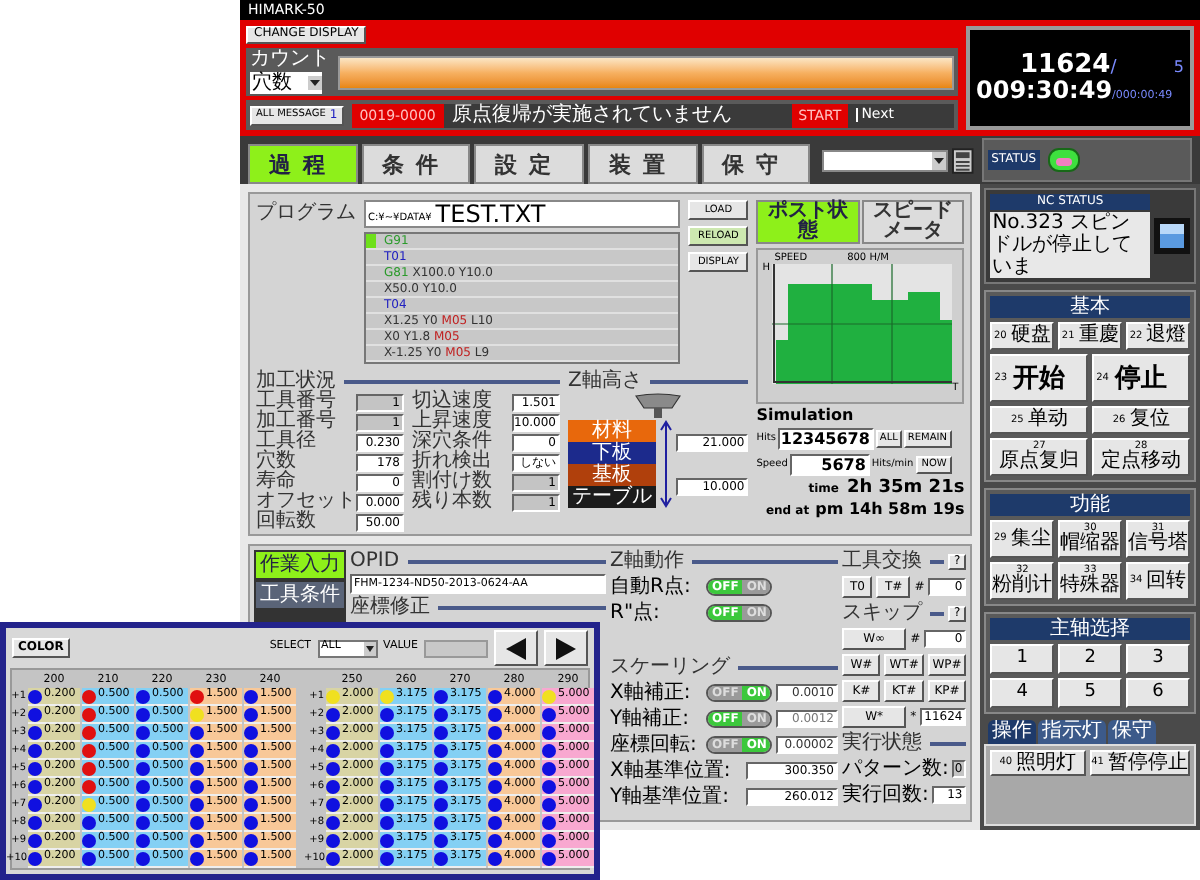 This screenshot has width=1200, height=880. What do you see at coordinates (303, 164) in the screenshot?
I see `tab: 過程` at bounding box center [303, 164].